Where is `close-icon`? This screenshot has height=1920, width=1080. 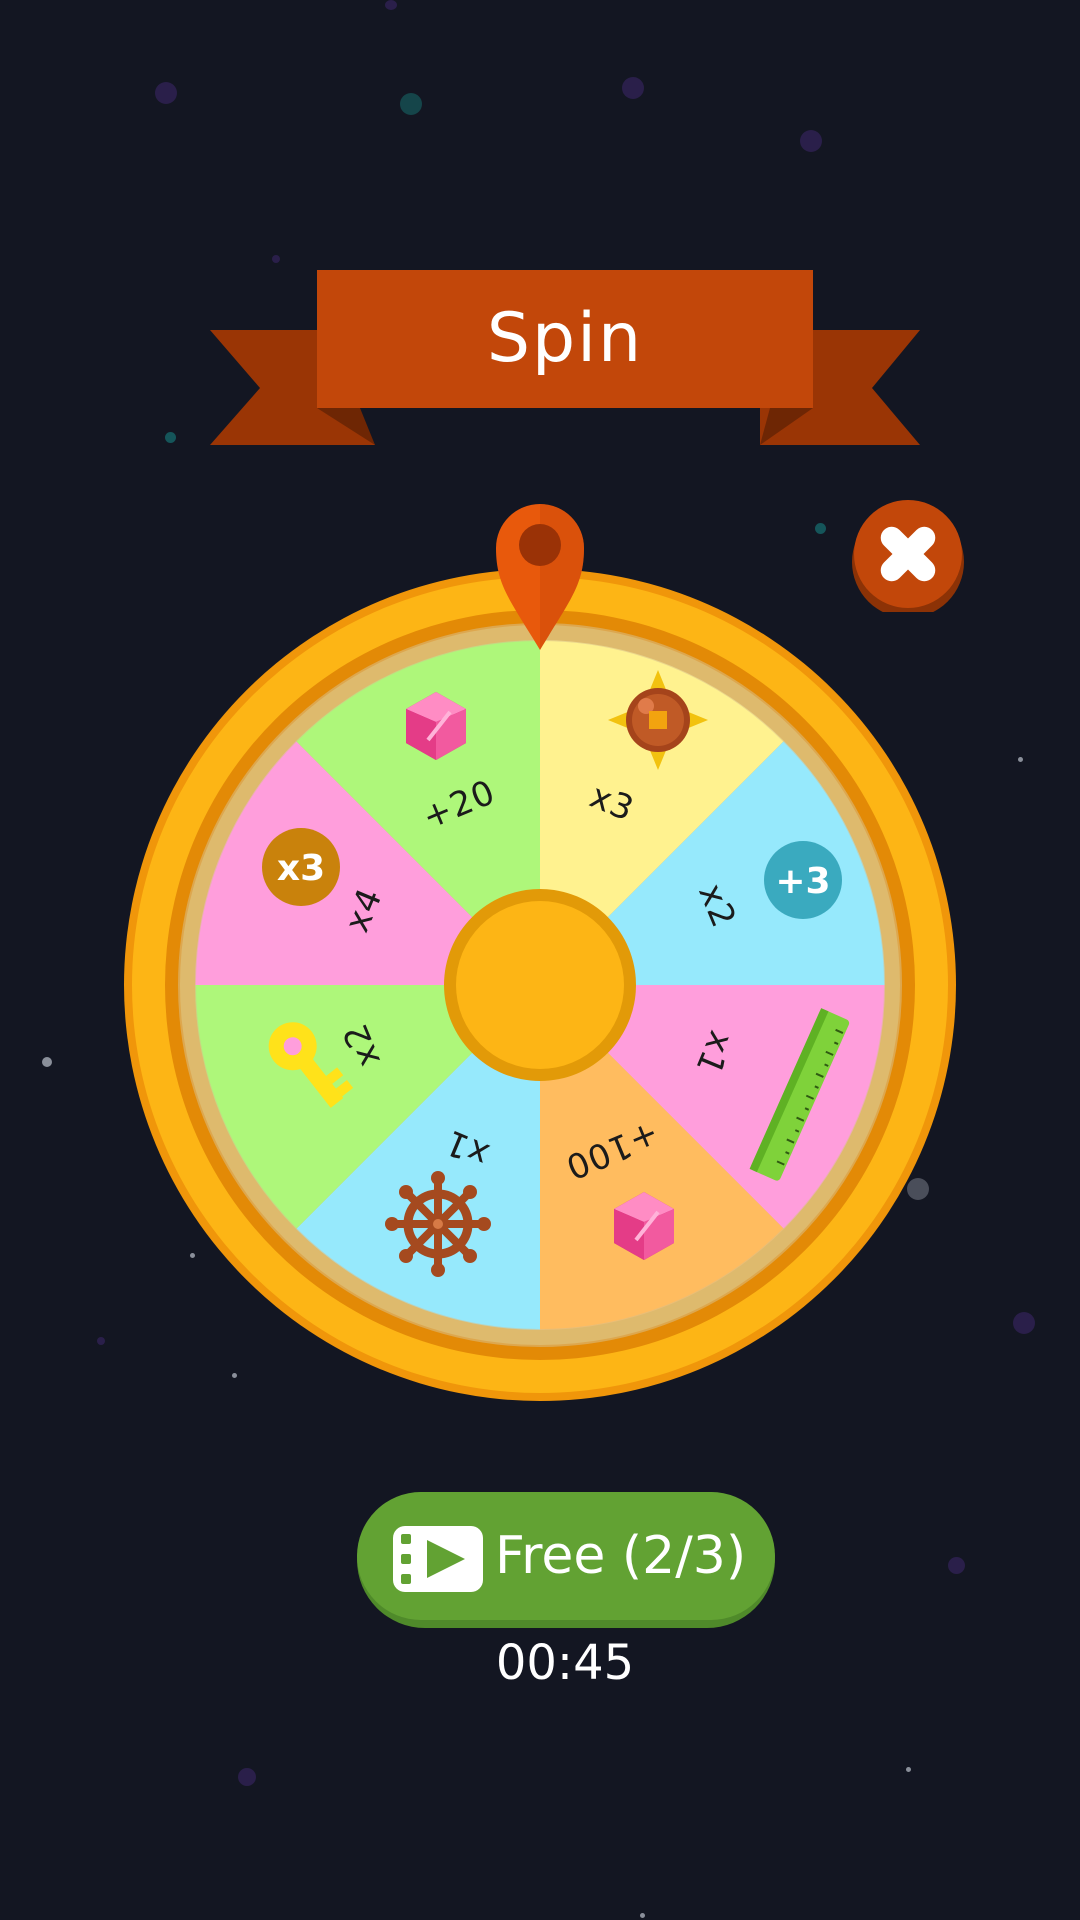 close-icon is located at coordinates (908, 559).